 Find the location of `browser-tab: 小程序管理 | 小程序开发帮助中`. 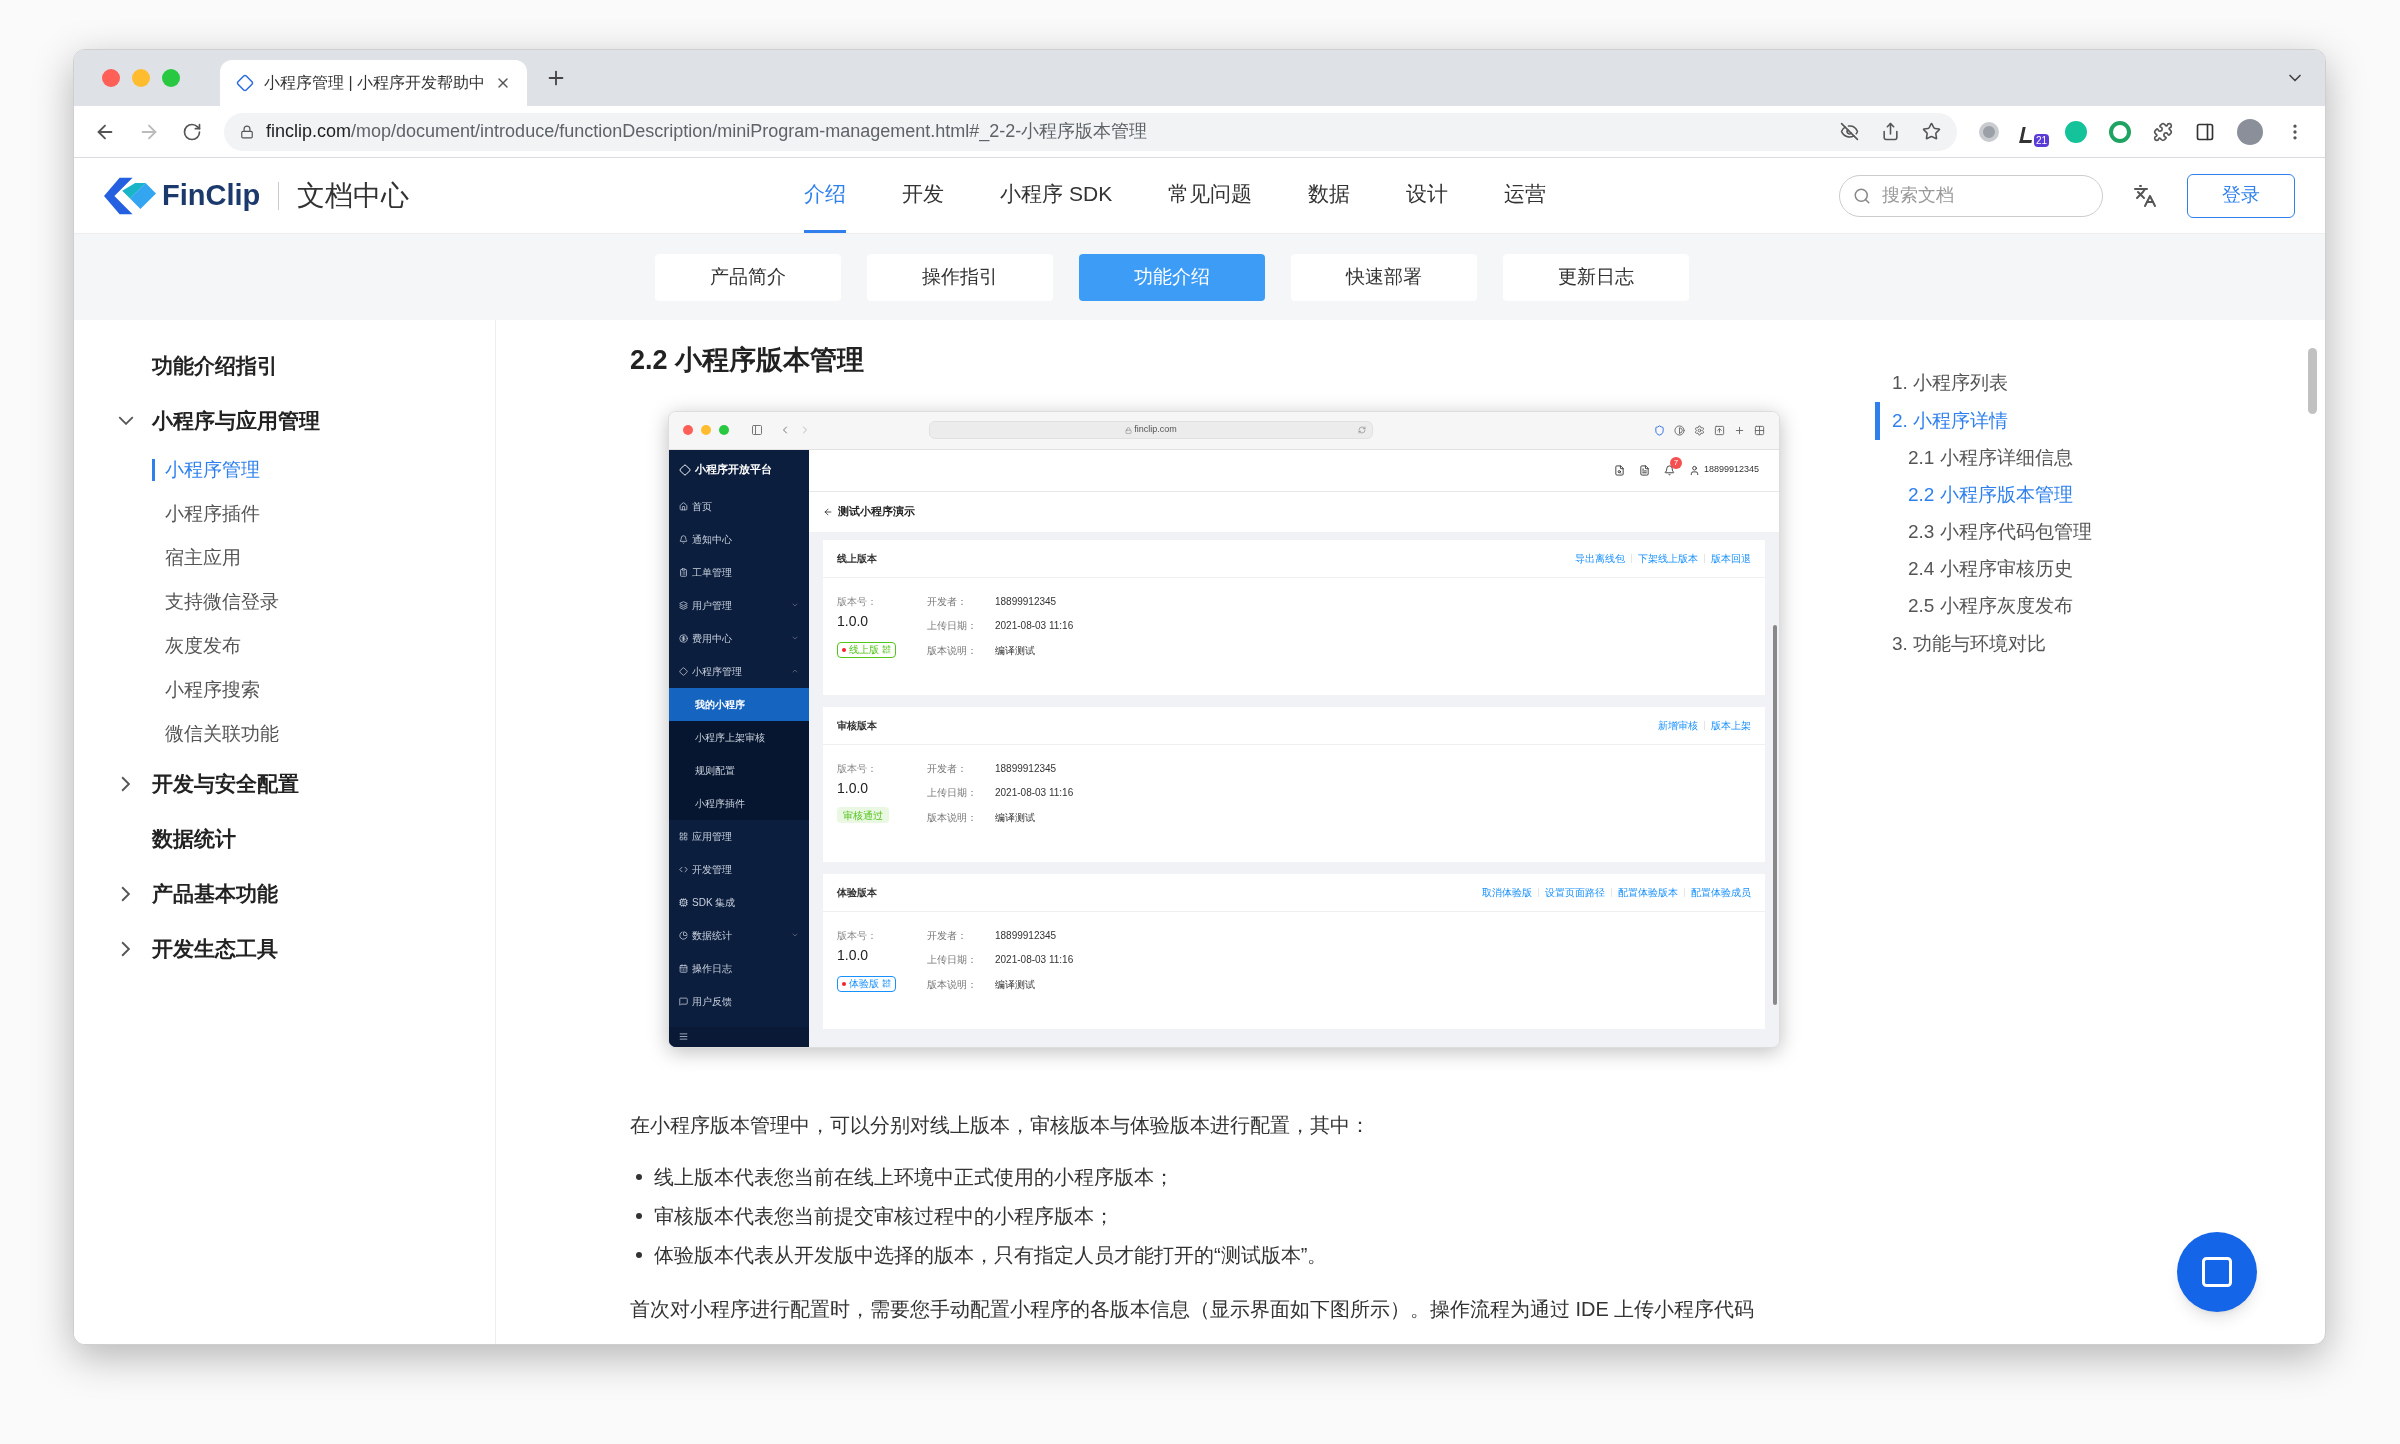

browser-tab: 小程序管理 | 小程序开发帮助中 is located at coordinates (374, 83).